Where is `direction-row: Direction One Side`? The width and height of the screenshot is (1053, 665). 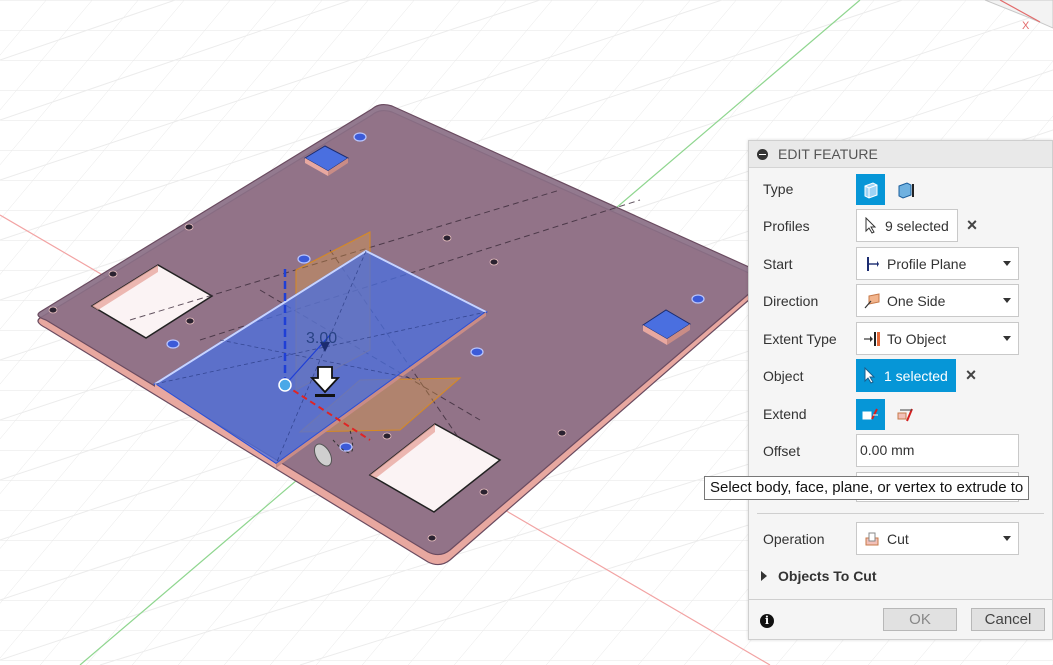
direction-row: Direction One Side is located at coordinates (900, 301).